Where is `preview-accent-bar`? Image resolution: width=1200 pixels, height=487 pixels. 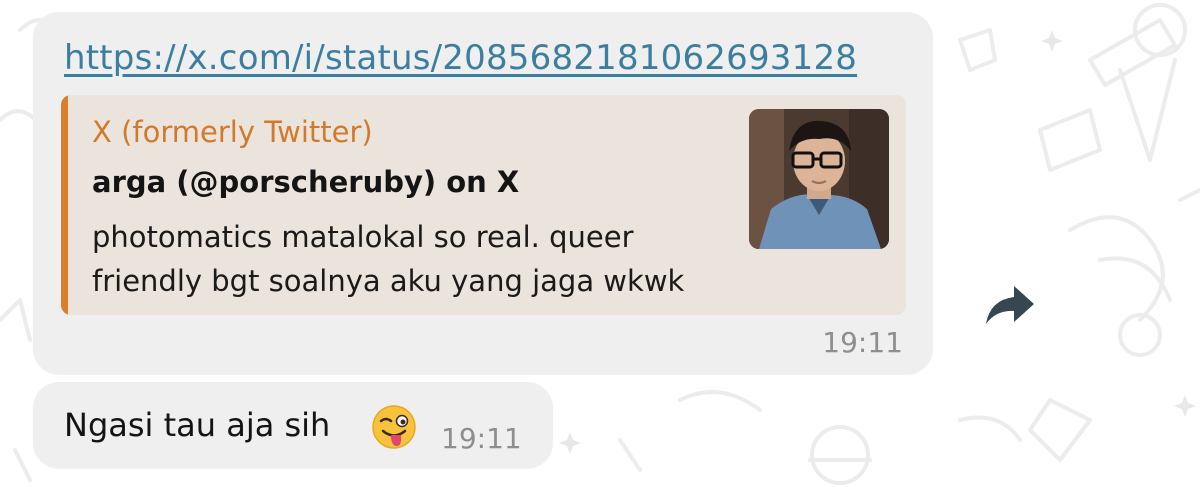 preview-accent-bar is located at coordinates (64, 205).